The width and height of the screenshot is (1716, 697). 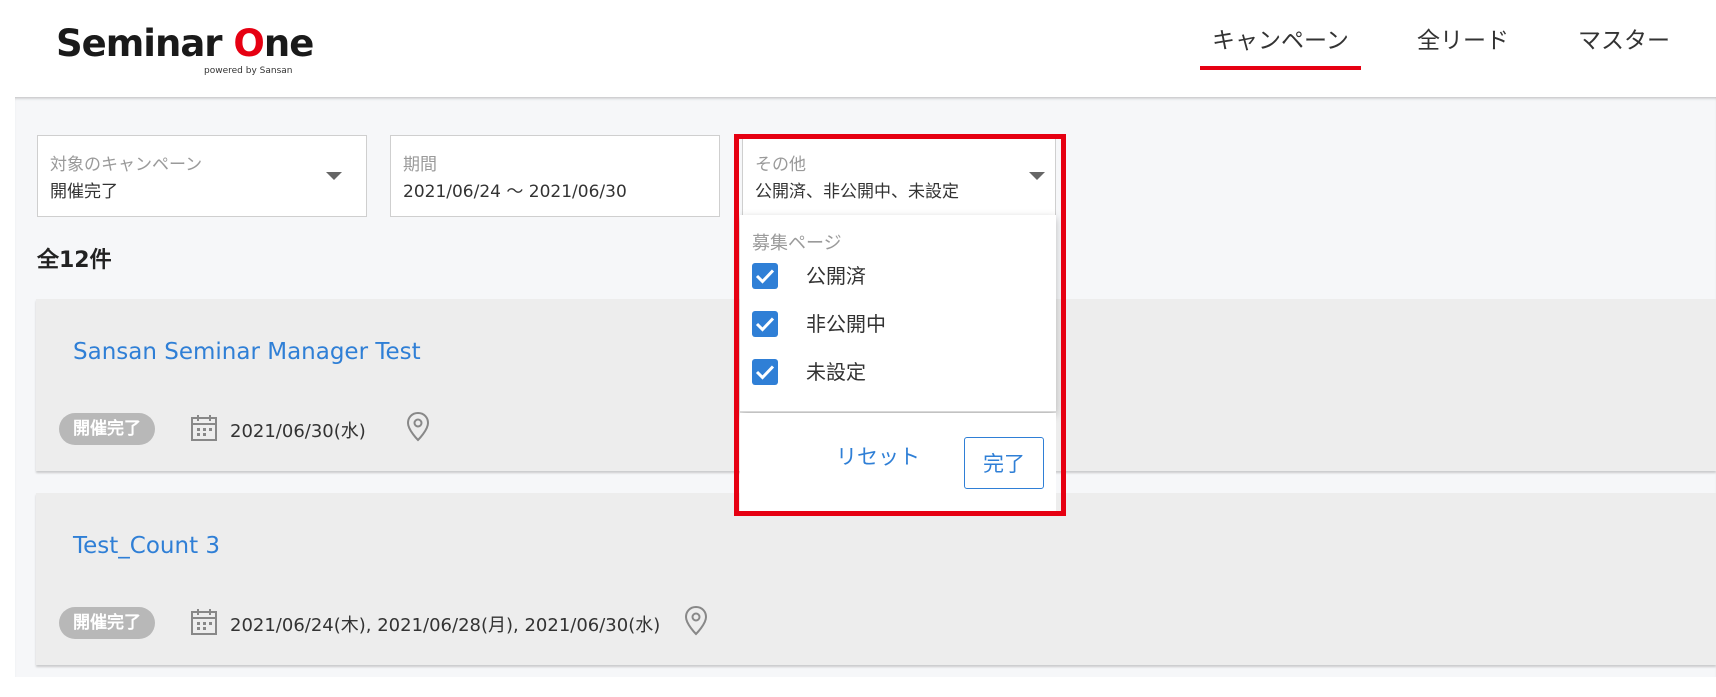 What do you see at coordinates (1624, 47) in the screenshot?
I see `nav-item-master: マスター` at bounding box center [1624, 47].